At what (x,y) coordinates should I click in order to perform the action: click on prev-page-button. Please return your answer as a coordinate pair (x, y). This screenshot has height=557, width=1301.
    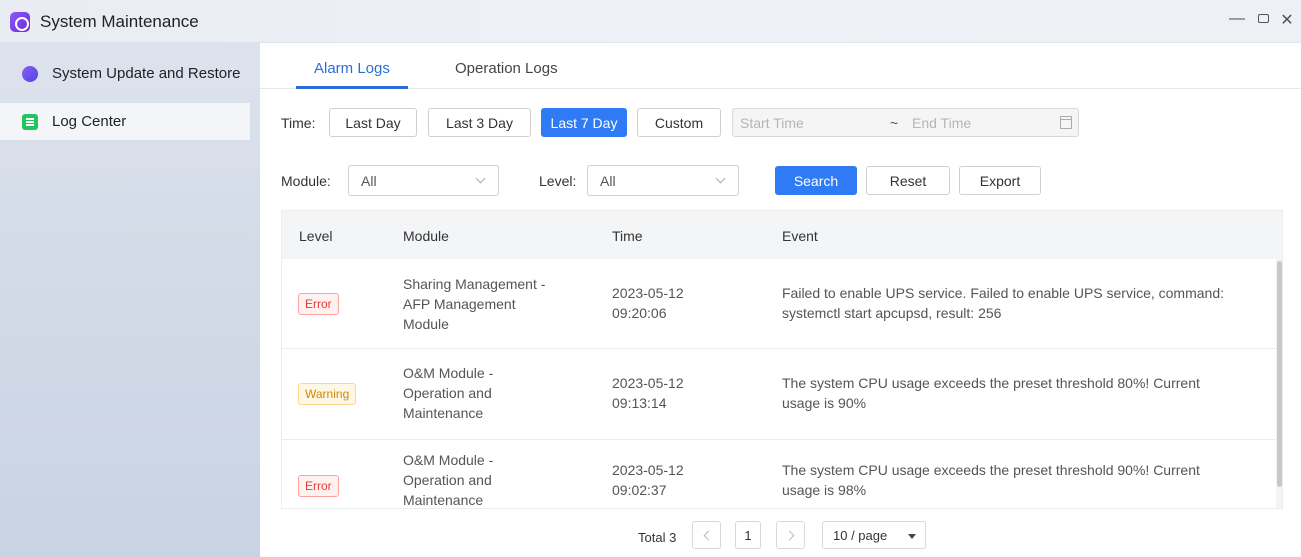
    Looking at the image, I should click on (706, 535).